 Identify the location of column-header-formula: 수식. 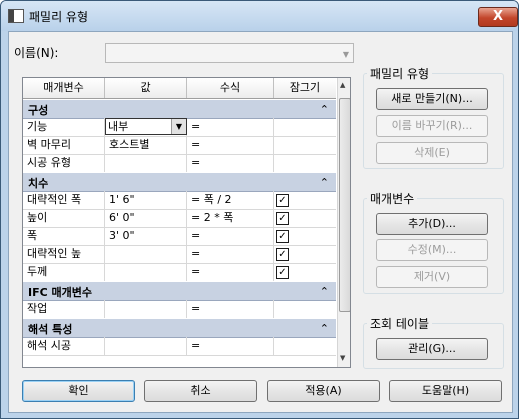
(230, 88).